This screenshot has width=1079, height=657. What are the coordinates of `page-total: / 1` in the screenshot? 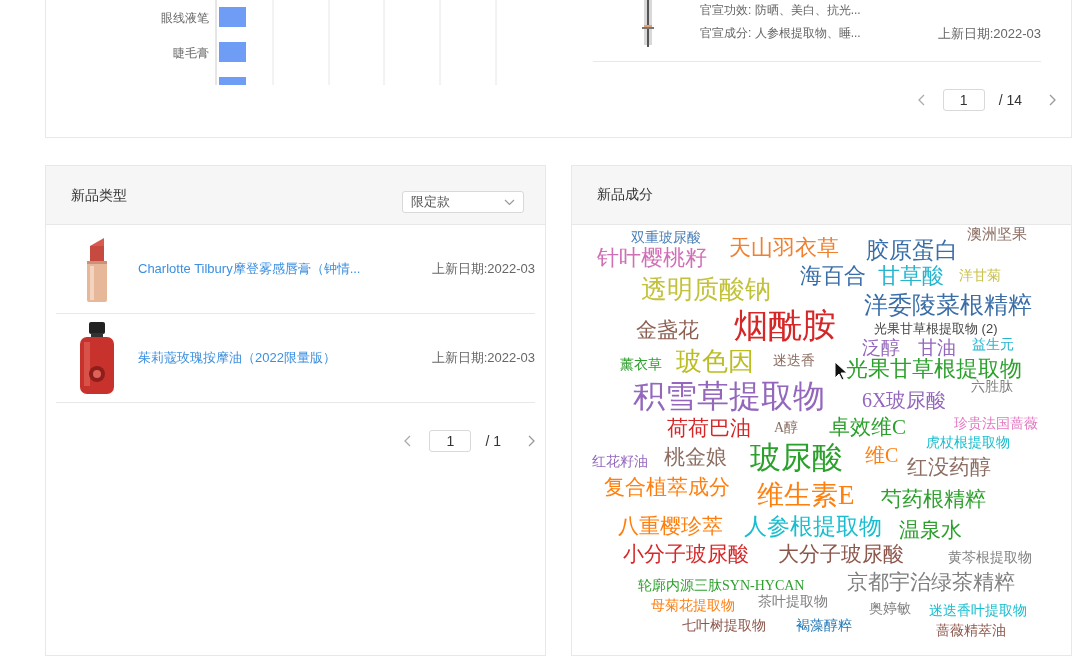 It's located at (493, 441).